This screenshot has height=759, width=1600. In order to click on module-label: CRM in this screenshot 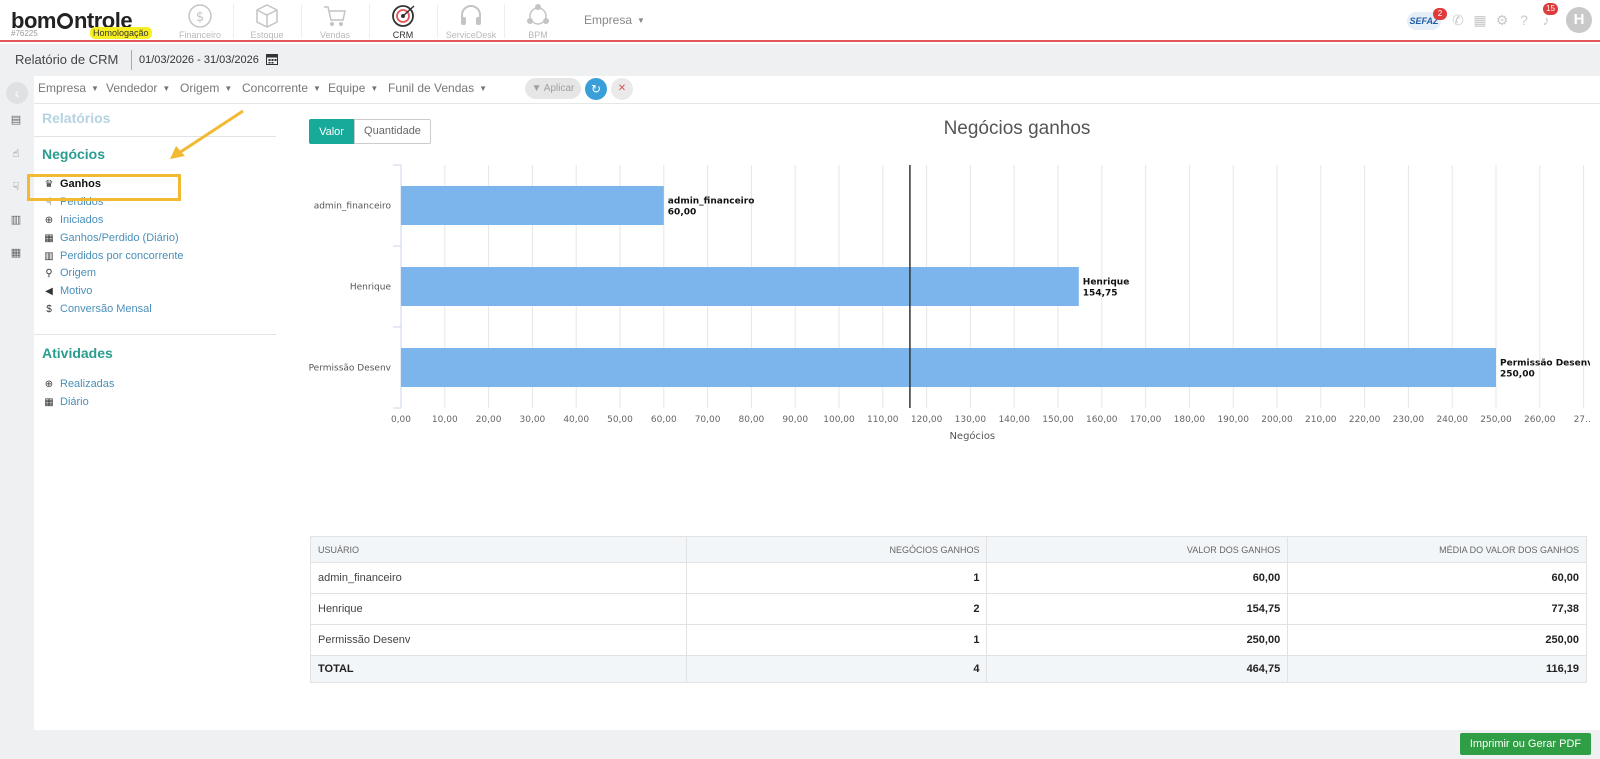, I will do `click(403, 35)`.